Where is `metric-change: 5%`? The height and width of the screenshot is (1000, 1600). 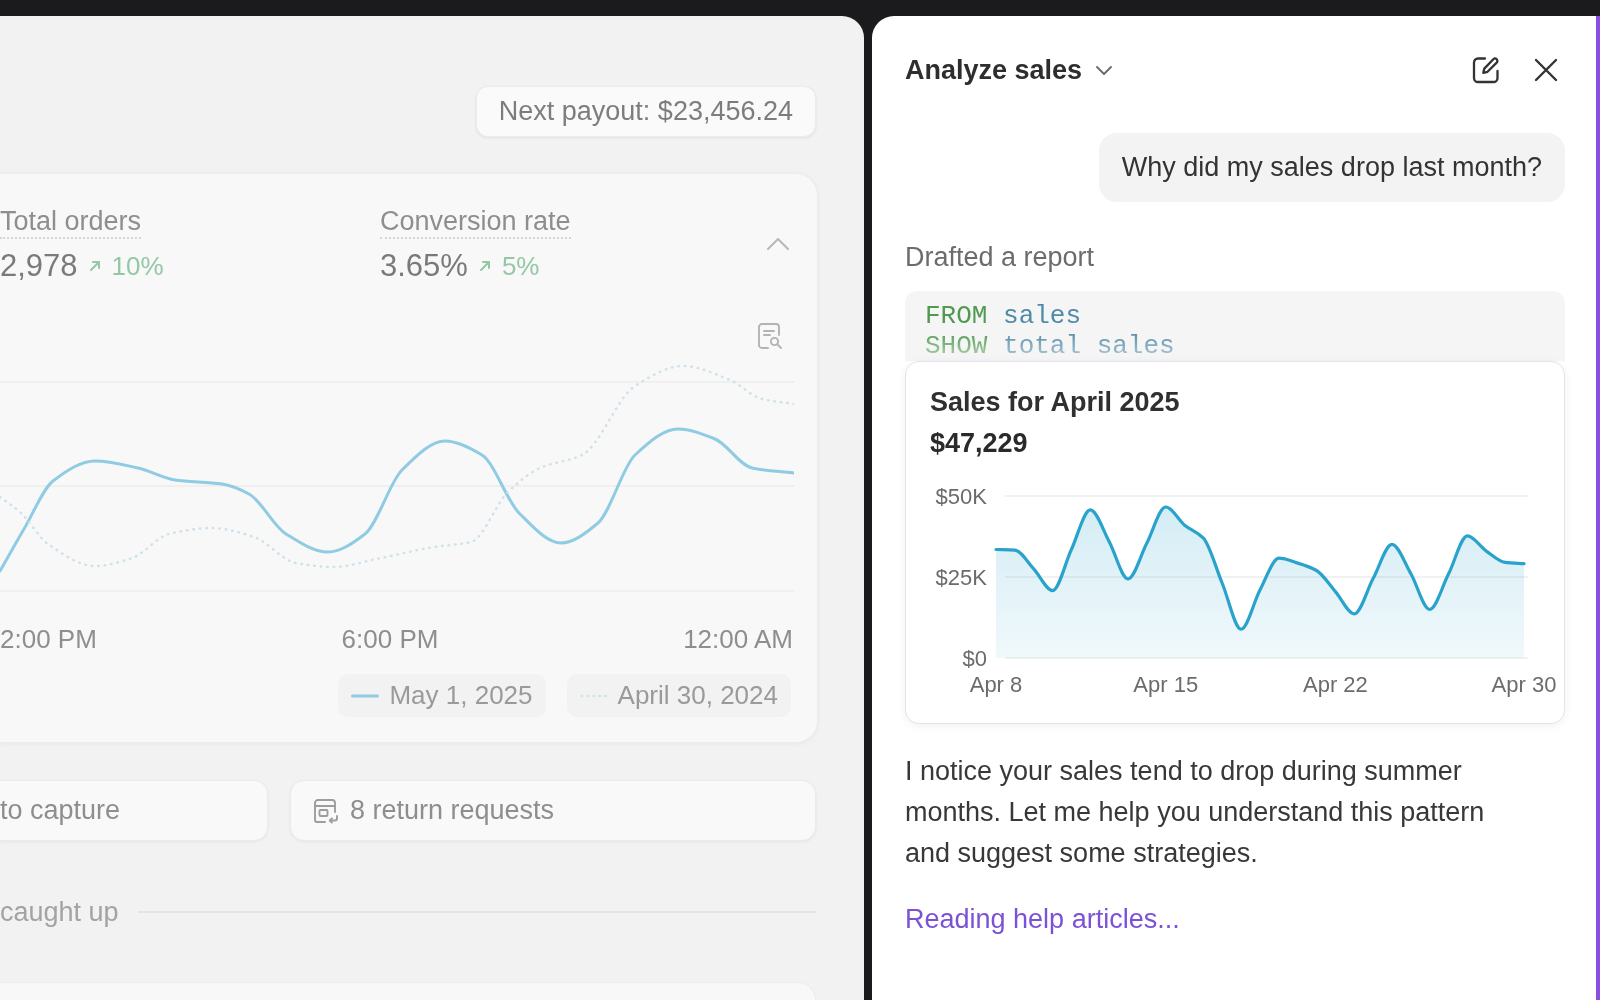 metric-change: 5% is located at coordinates (520, 266).